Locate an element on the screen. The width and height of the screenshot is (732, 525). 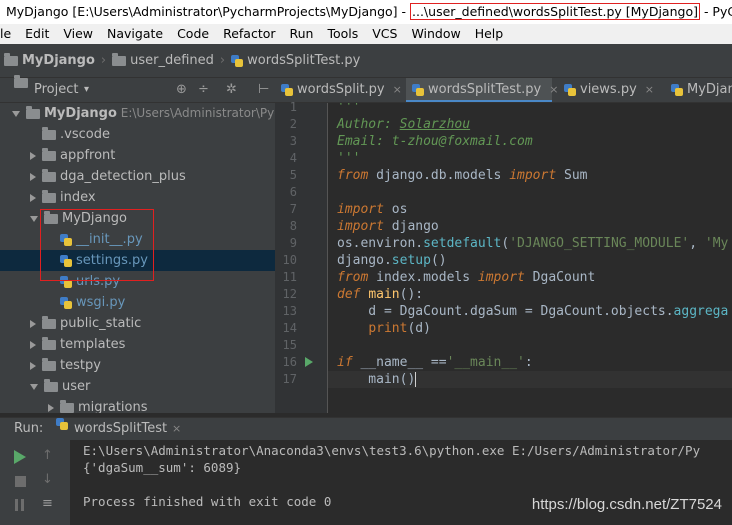
tab-wordssplittest: wordsSplitTest.py × is located at coordinates (482, 90).